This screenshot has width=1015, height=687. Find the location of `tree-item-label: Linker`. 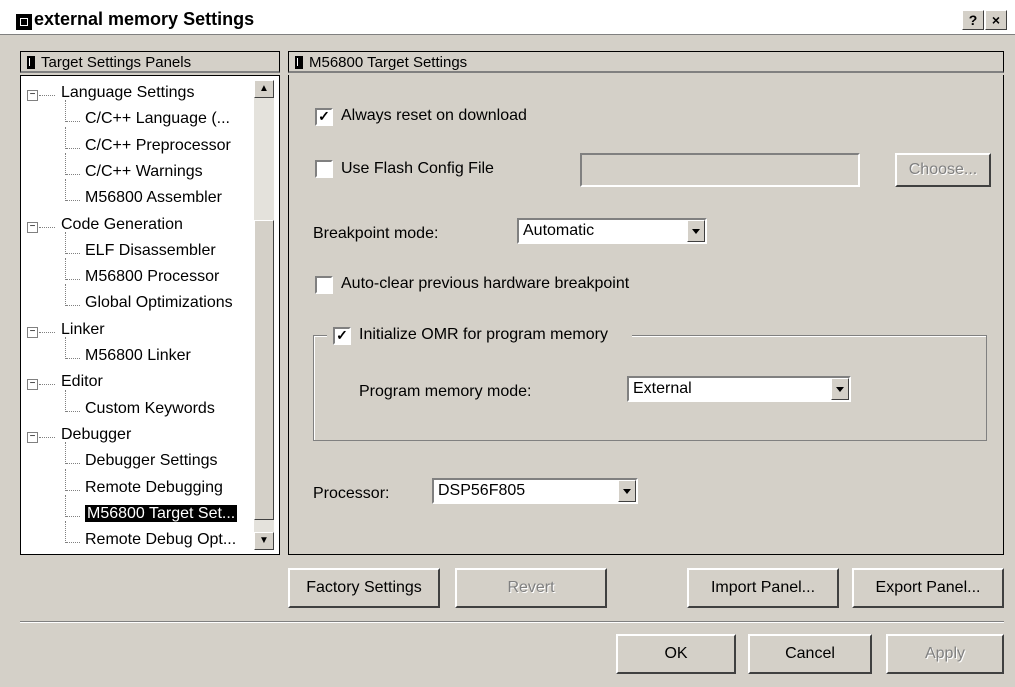

tree-item-label: Linker is located at coordinates (83, 329).